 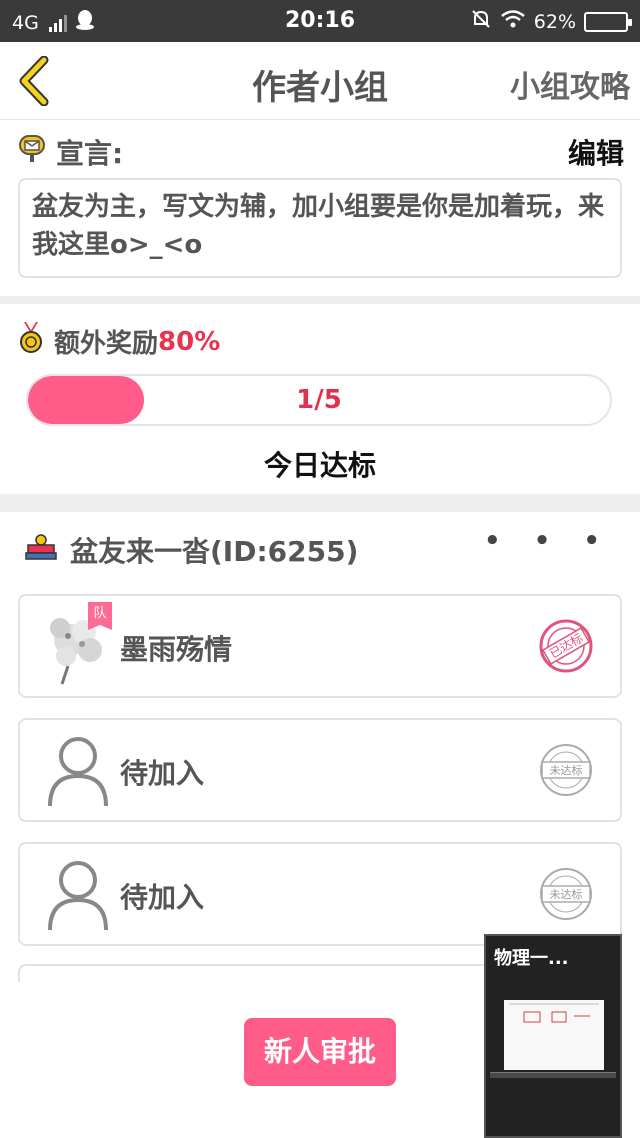 I want to click on member-card: 队 墨雨殇情 已达标, so click(x=320, y=646).